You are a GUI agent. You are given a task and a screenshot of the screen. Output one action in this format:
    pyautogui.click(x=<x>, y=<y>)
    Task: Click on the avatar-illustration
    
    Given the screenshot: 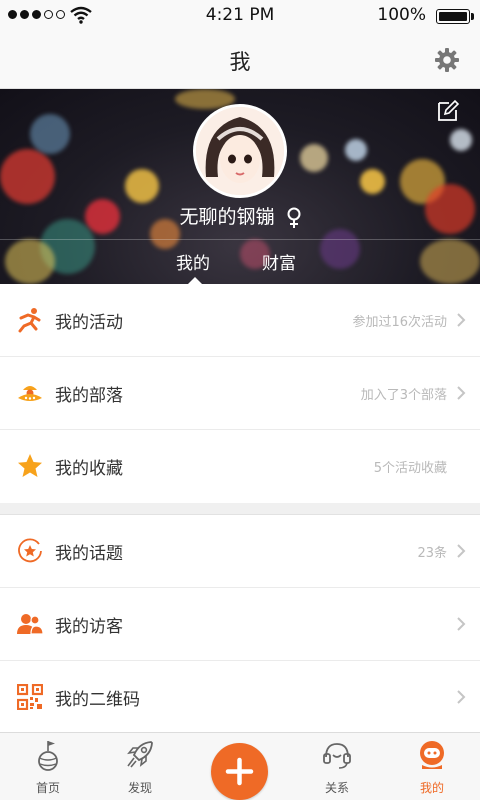 What is the action you would take?
    pyautogui.click(x=240, y=151)
    